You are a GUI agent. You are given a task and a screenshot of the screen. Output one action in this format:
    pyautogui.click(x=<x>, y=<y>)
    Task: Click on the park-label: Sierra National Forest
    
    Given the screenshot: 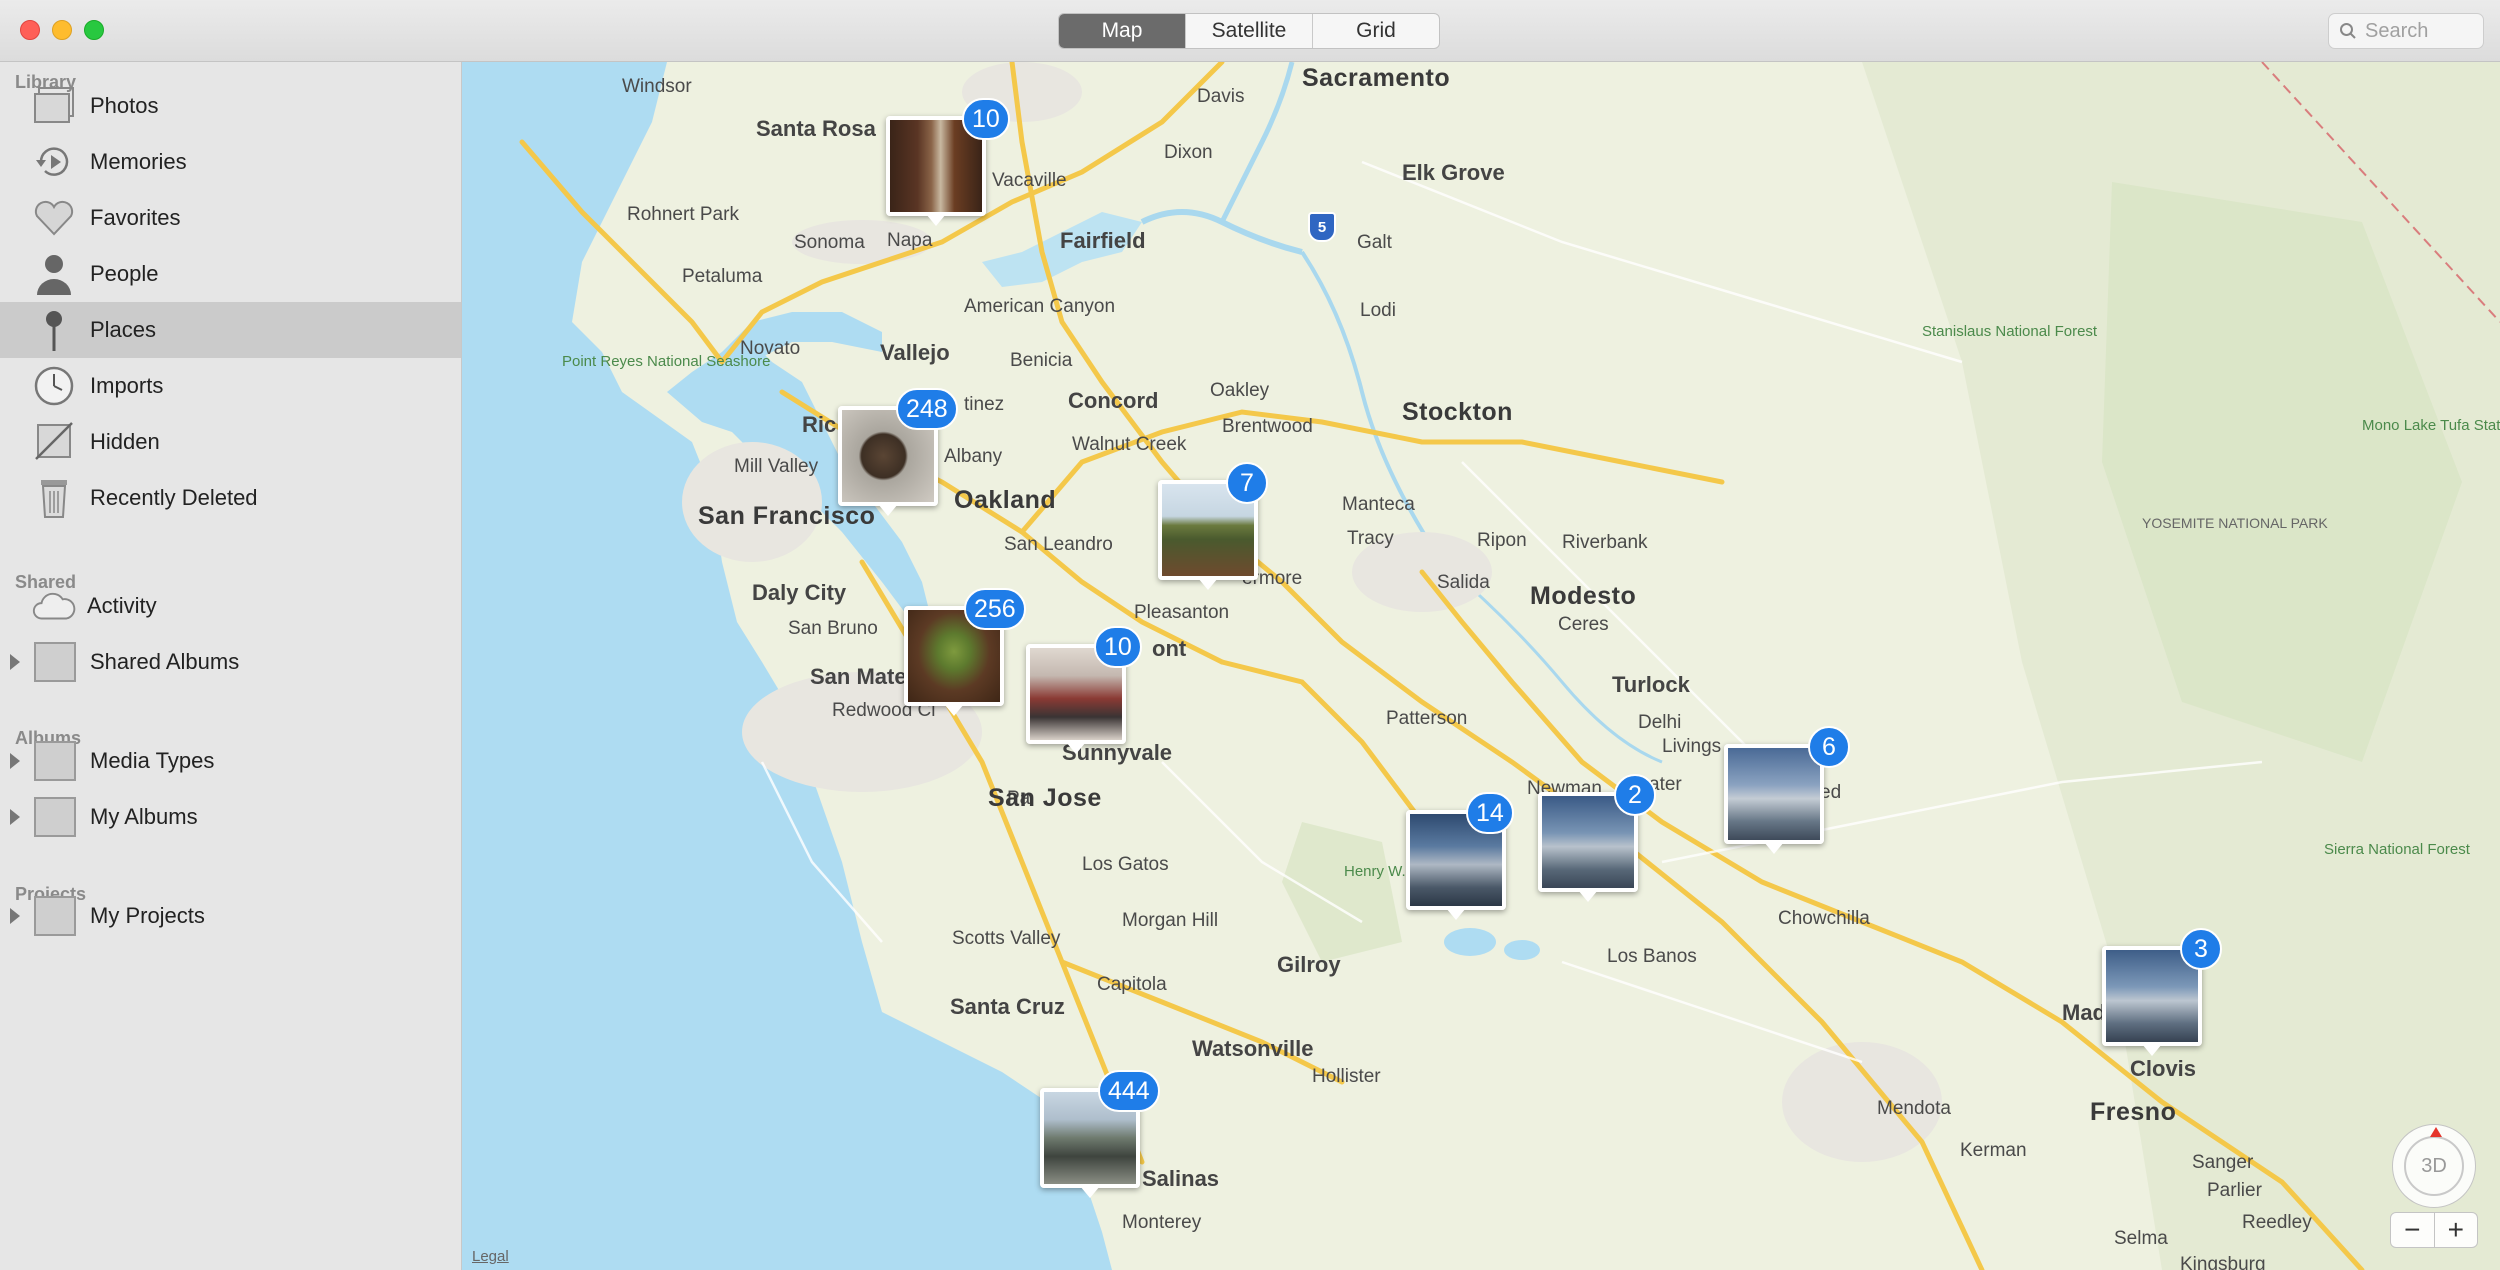 What is the action you would take?
    pyautogui.click(x=2397, y=850)
    